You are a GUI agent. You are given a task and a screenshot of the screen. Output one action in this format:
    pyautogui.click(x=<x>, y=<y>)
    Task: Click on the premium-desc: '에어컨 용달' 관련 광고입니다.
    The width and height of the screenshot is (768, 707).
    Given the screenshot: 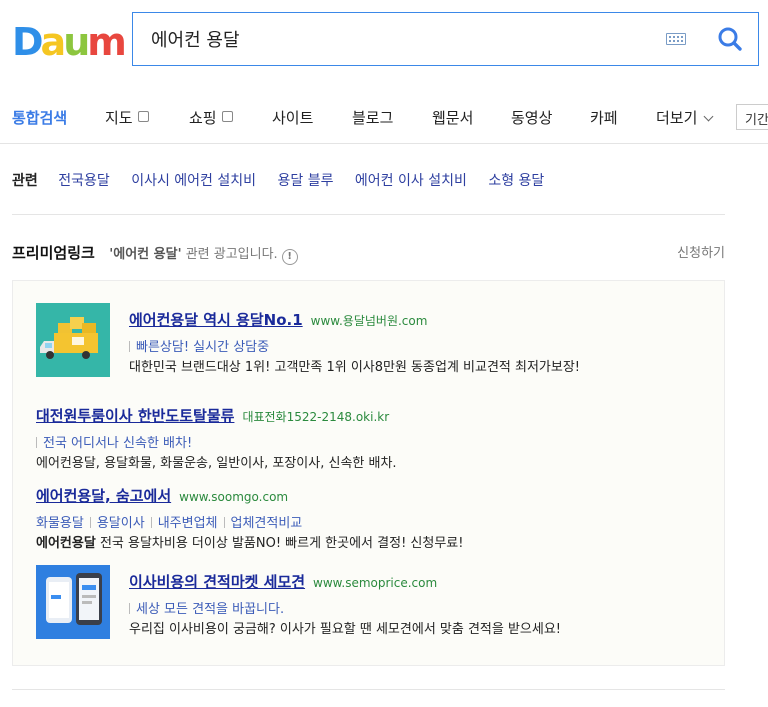 What is the action you would take?
    pyautogui.click(x=193, y=254)
    